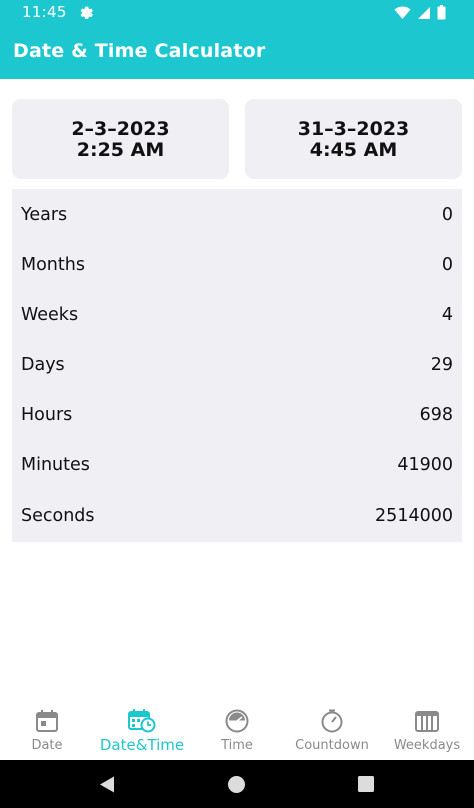 This screenshot has width=474, height=808. What do you see at coordinates (47, 415) in the screenshot?
I see `result-label: Hours` at bounding box center [47, 415].